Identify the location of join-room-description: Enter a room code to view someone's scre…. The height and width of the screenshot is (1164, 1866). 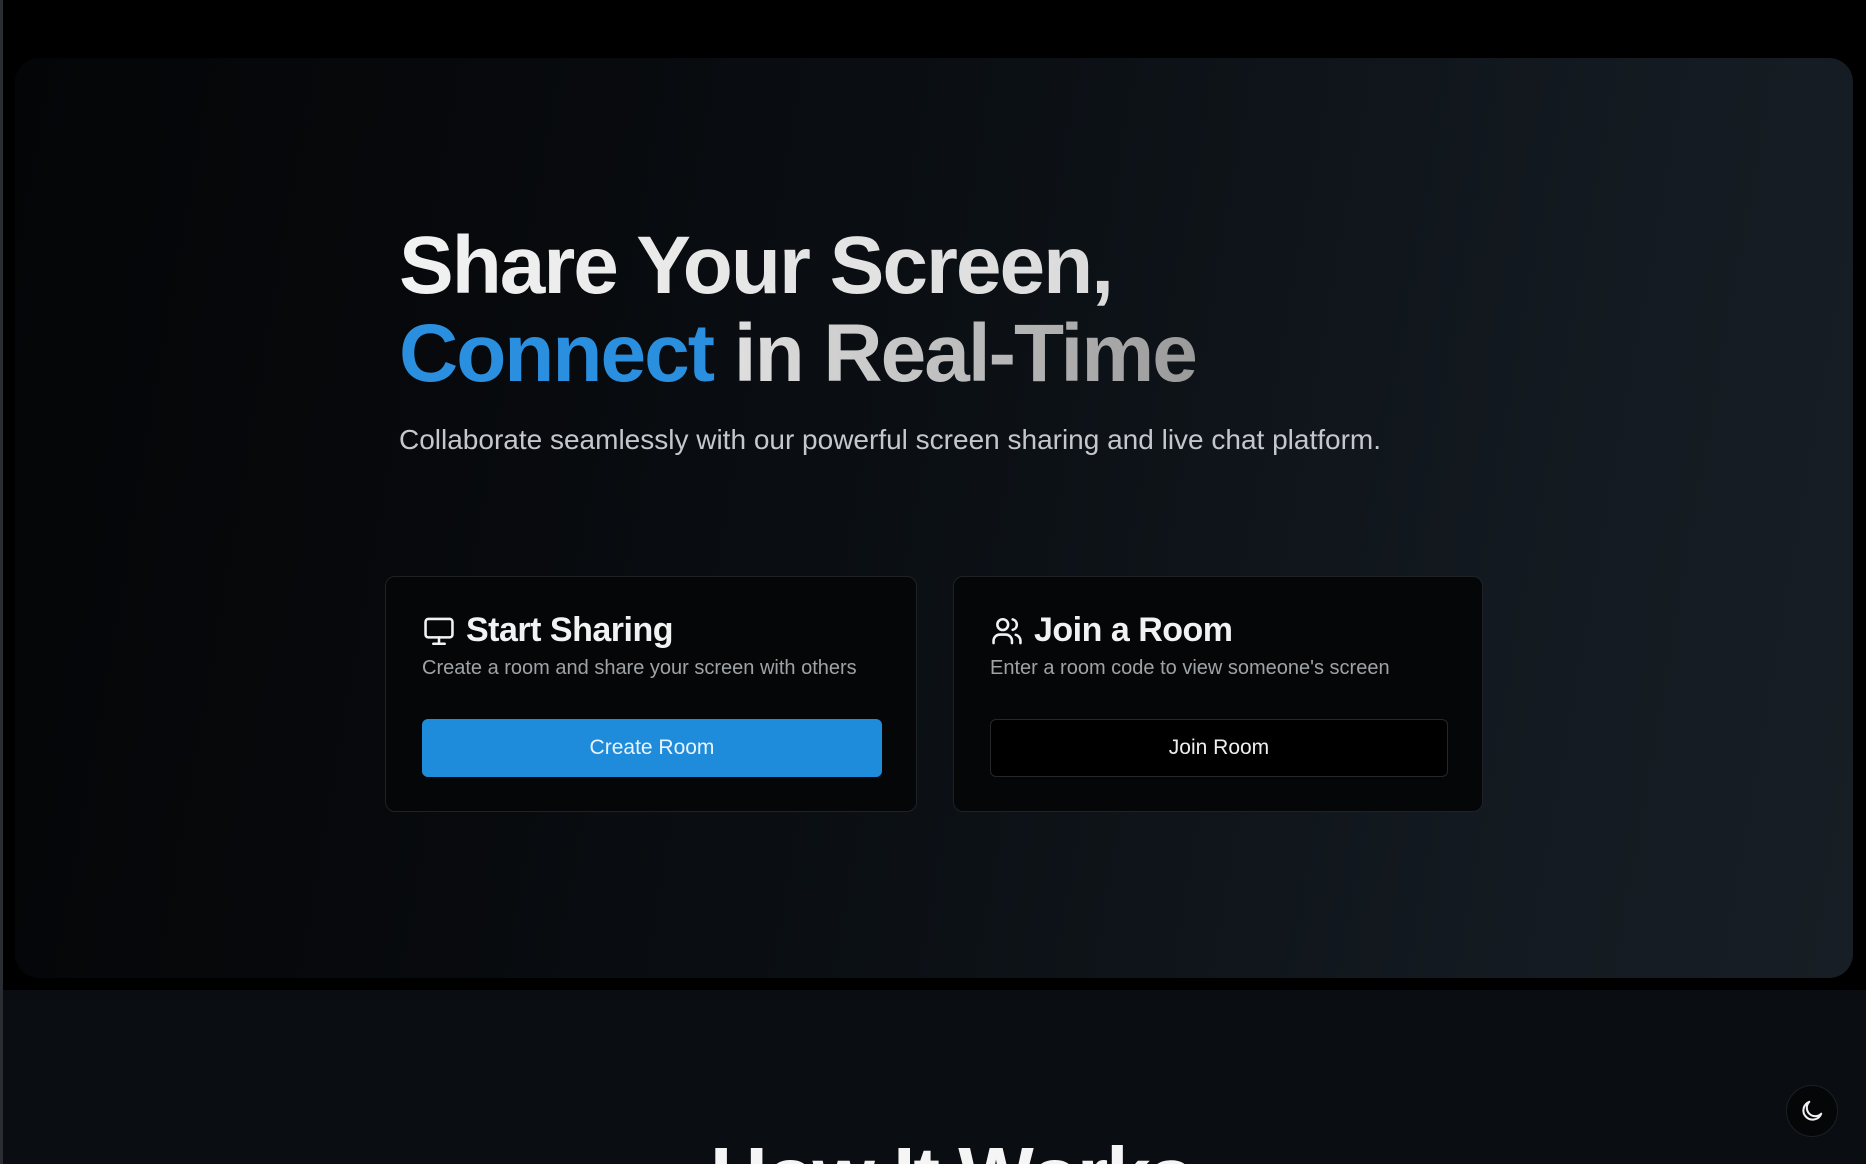
(1190, 668).